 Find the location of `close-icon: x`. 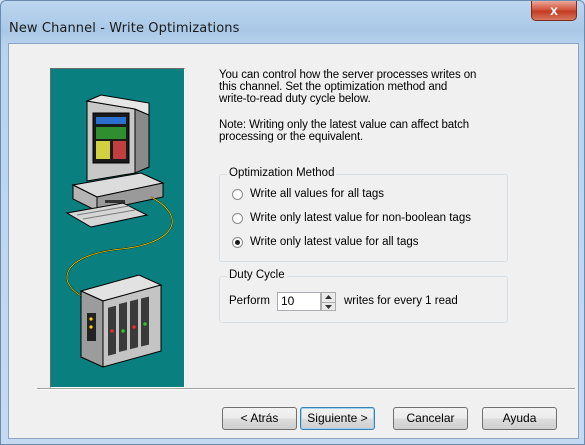

close-icon: x is located at coordinates (554, 10).